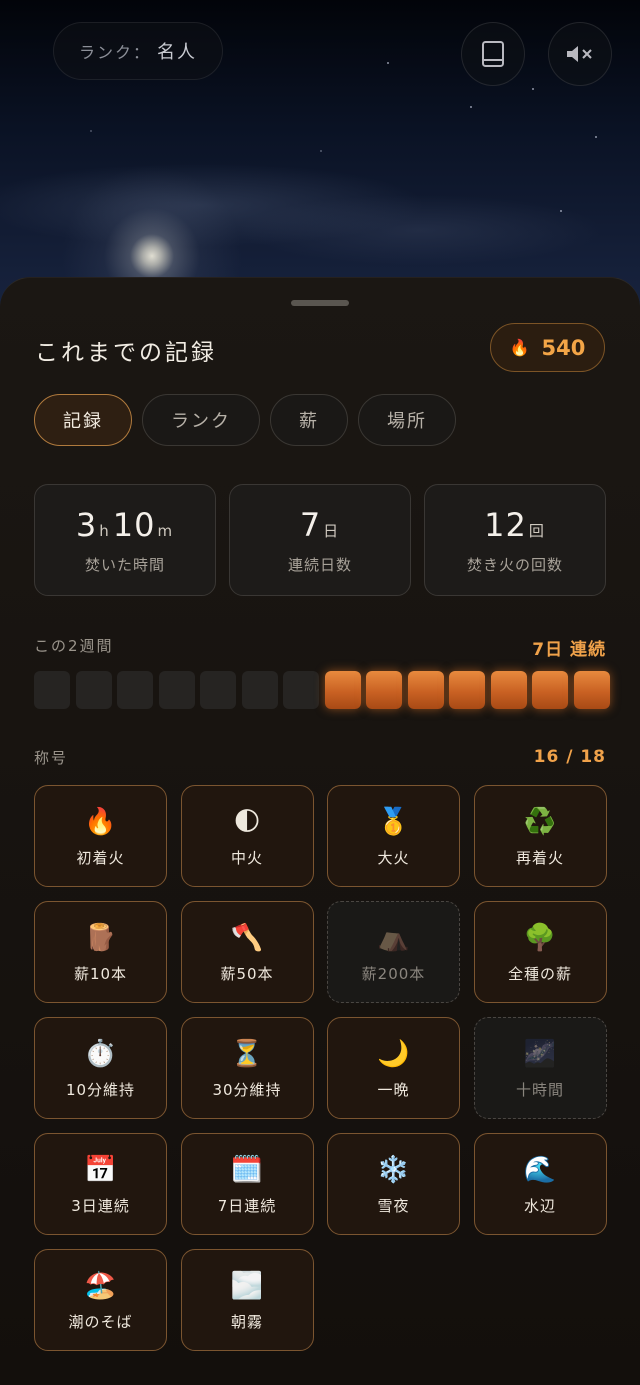  Describe the element at coordinates (569, 650) in the screenshot. I see `streak-label: 7日 連続` at that location.